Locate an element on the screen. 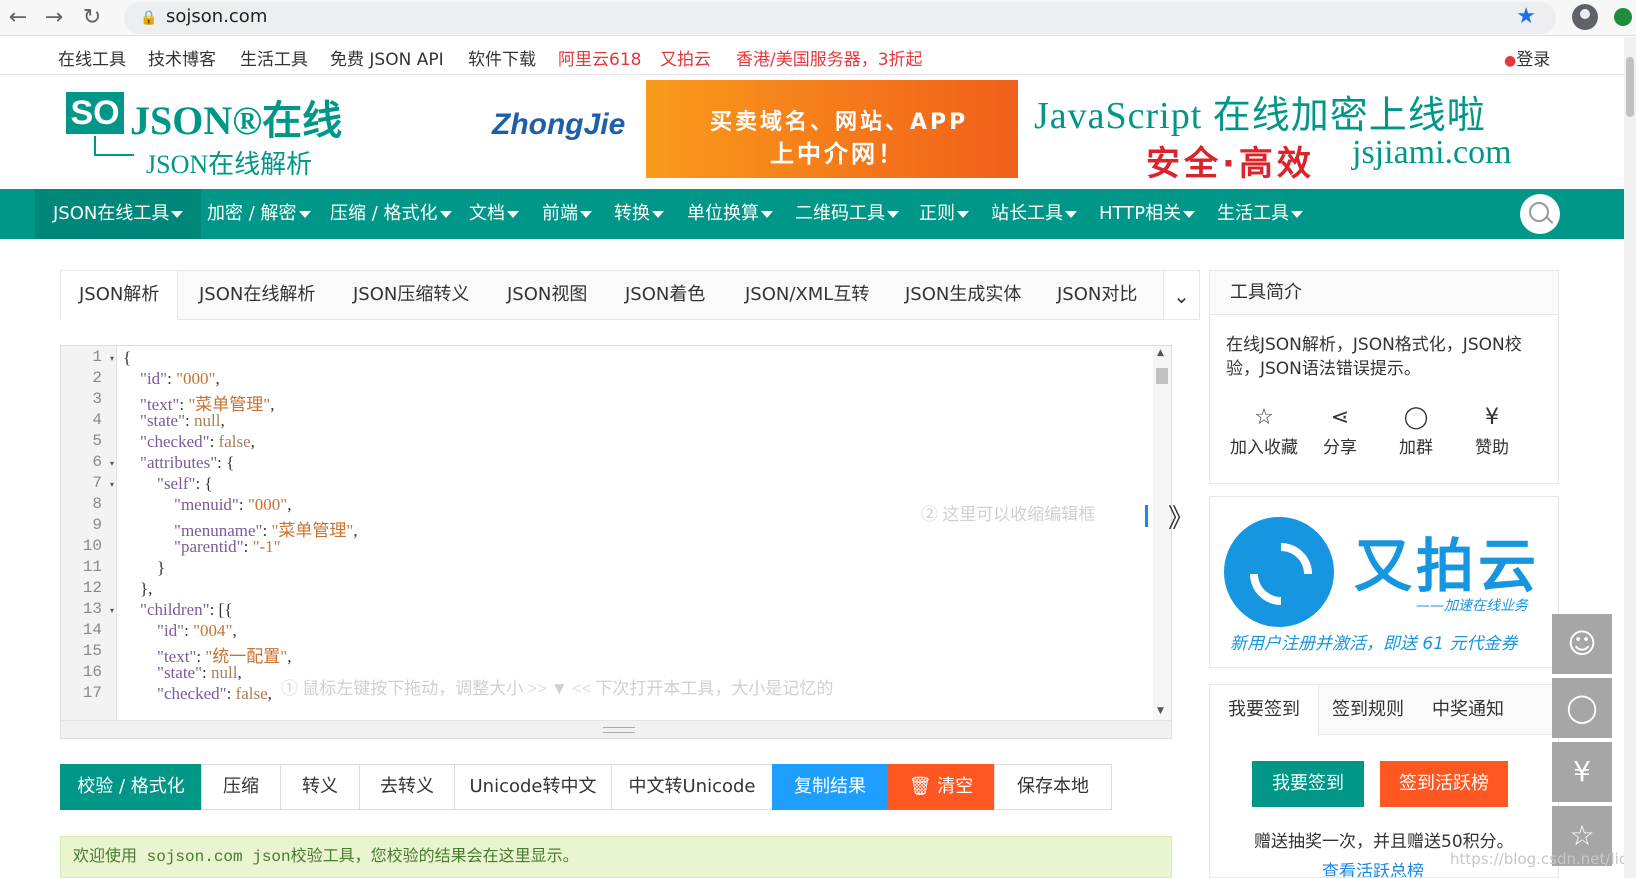 The height and width of the screenshot is (878, 1636). line-number: 15 is located at coordinates (92, 651).